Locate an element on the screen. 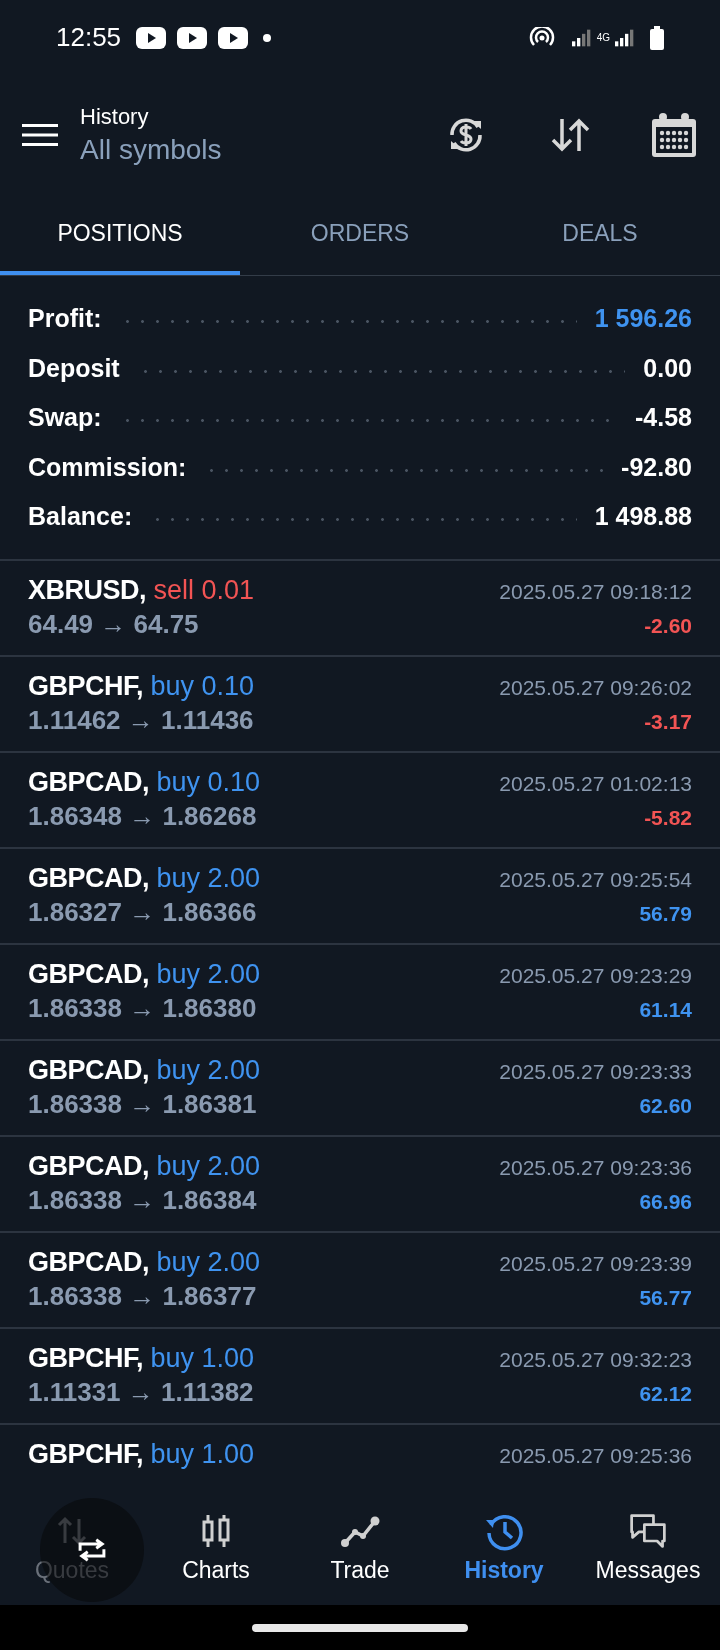  position-prices: 1.11462 → 1.11436 is located at coordinates (141, 720).